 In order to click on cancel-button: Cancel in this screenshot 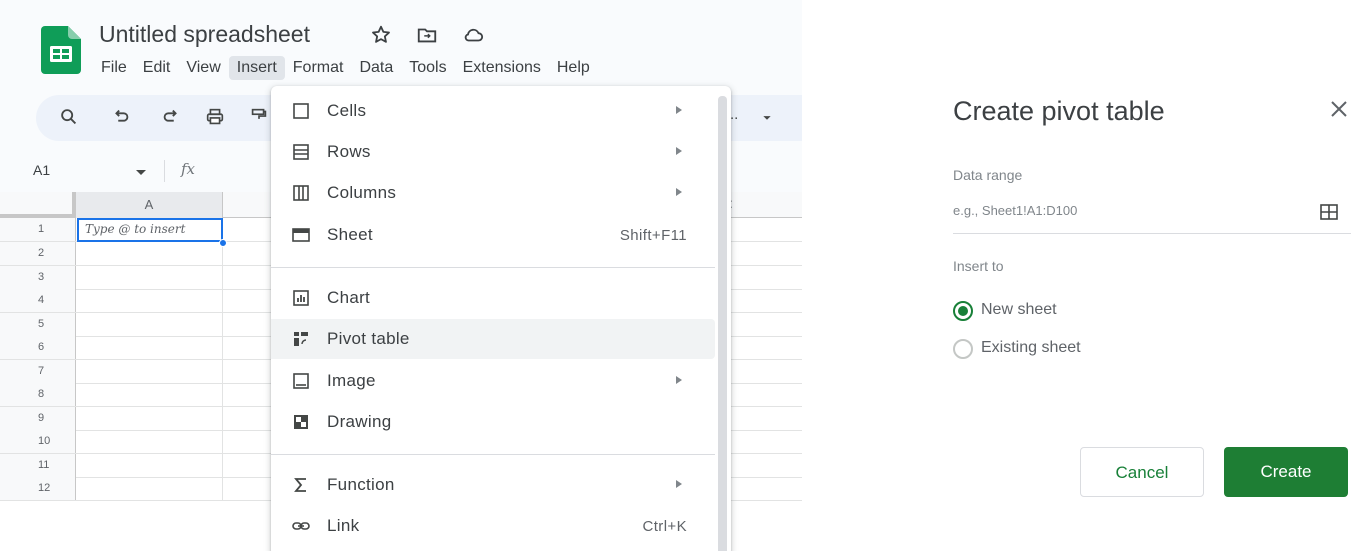, I will do `click(1142, 472)`.